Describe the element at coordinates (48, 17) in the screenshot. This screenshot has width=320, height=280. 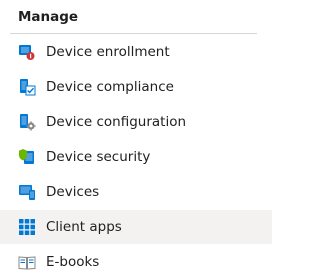
I see `section-header: Manage` at that location.